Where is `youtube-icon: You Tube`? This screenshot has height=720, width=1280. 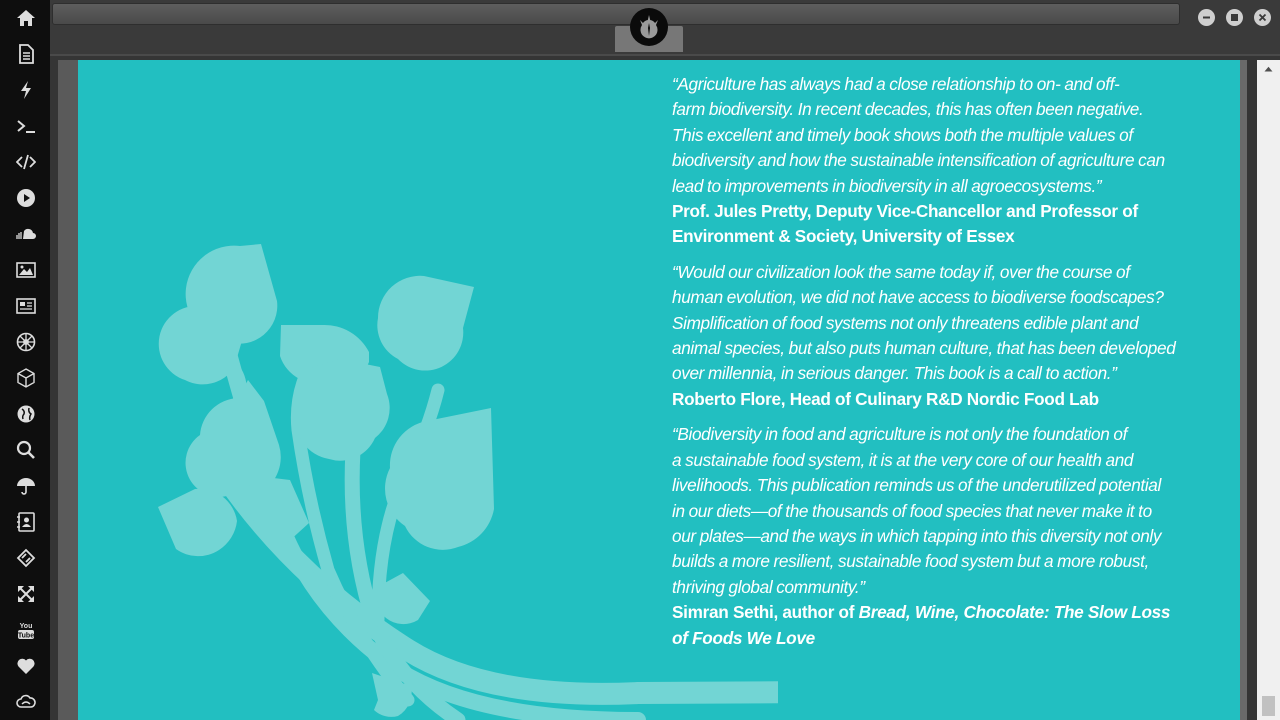 youtube-icon: You Tube is located at coordinates (26, 630).